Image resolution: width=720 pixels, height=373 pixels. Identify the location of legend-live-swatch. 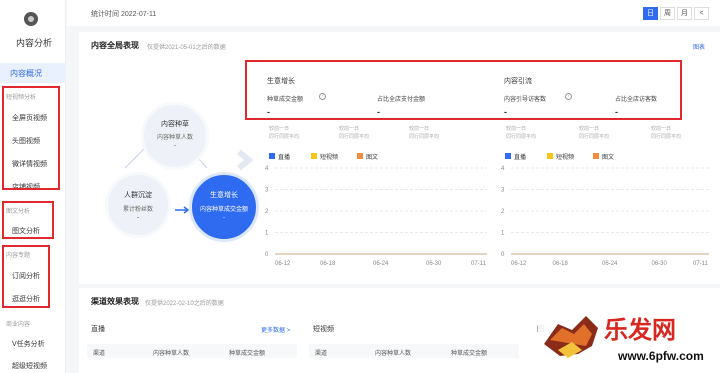
(508, 156).